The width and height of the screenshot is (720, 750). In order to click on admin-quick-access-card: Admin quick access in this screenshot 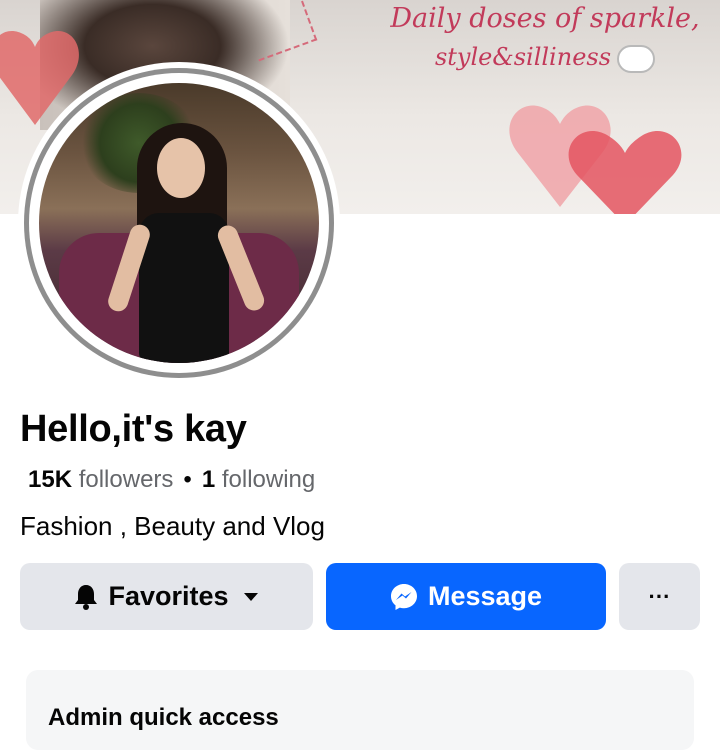, I will do `click(360, 710)`.